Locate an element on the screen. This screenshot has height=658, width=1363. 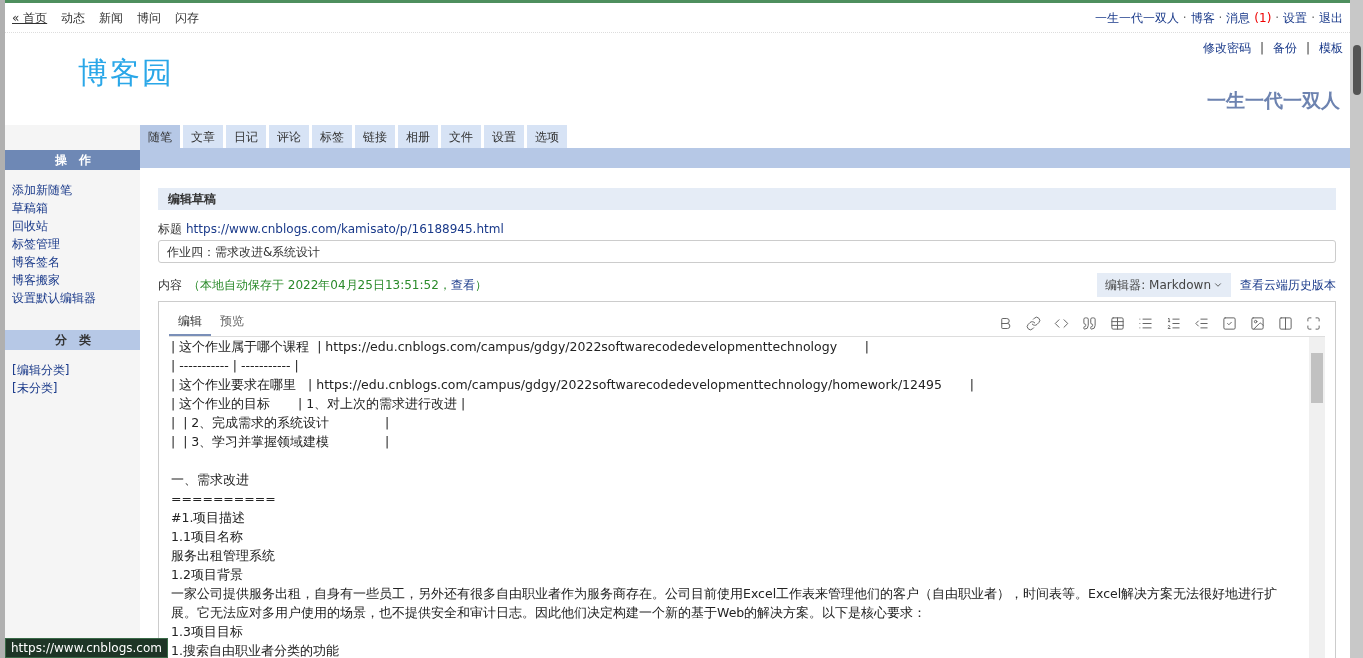
editor-tab: 编辑 is located at coordinates (190, 324).